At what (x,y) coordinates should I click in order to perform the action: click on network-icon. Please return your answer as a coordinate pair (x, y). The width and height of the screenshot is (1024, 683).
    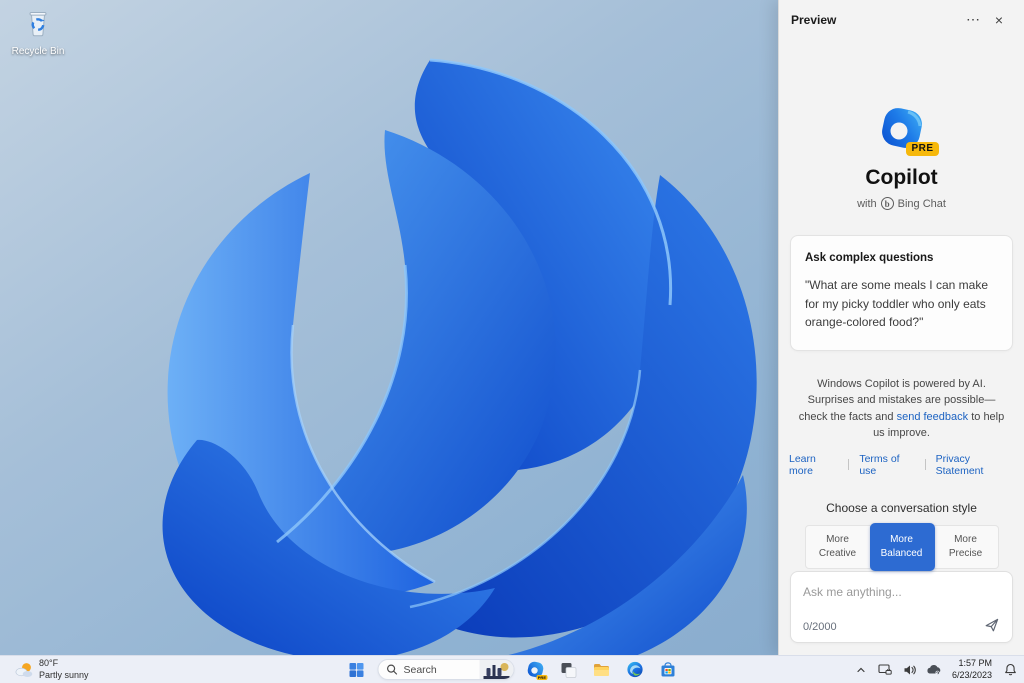
    Looking at the image, I should click on (885, 669).